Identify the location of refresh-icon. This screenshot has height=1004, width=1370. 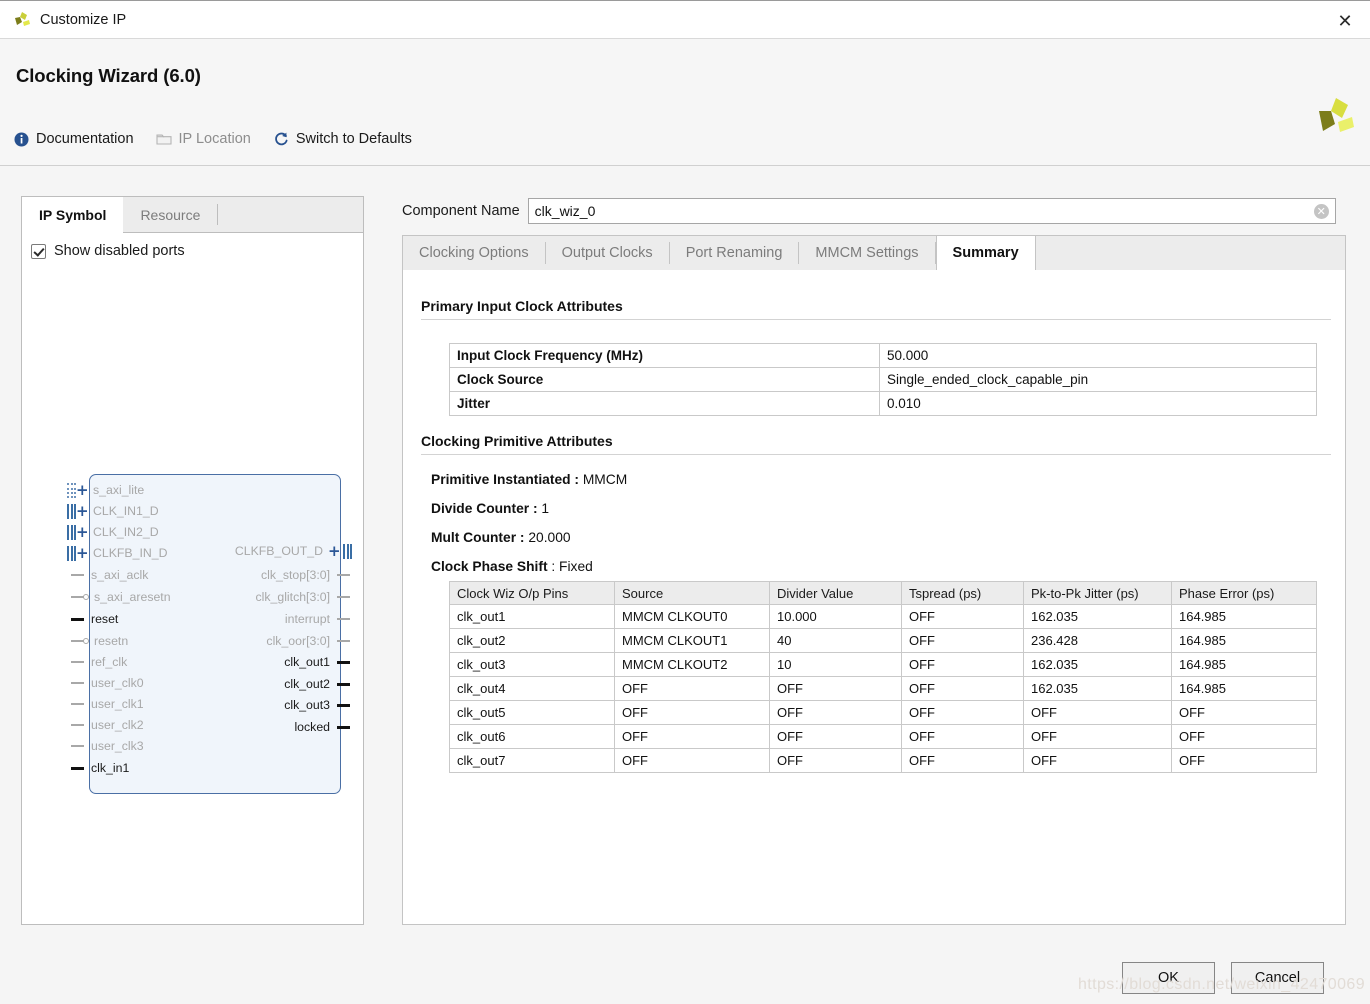
(281, 139).